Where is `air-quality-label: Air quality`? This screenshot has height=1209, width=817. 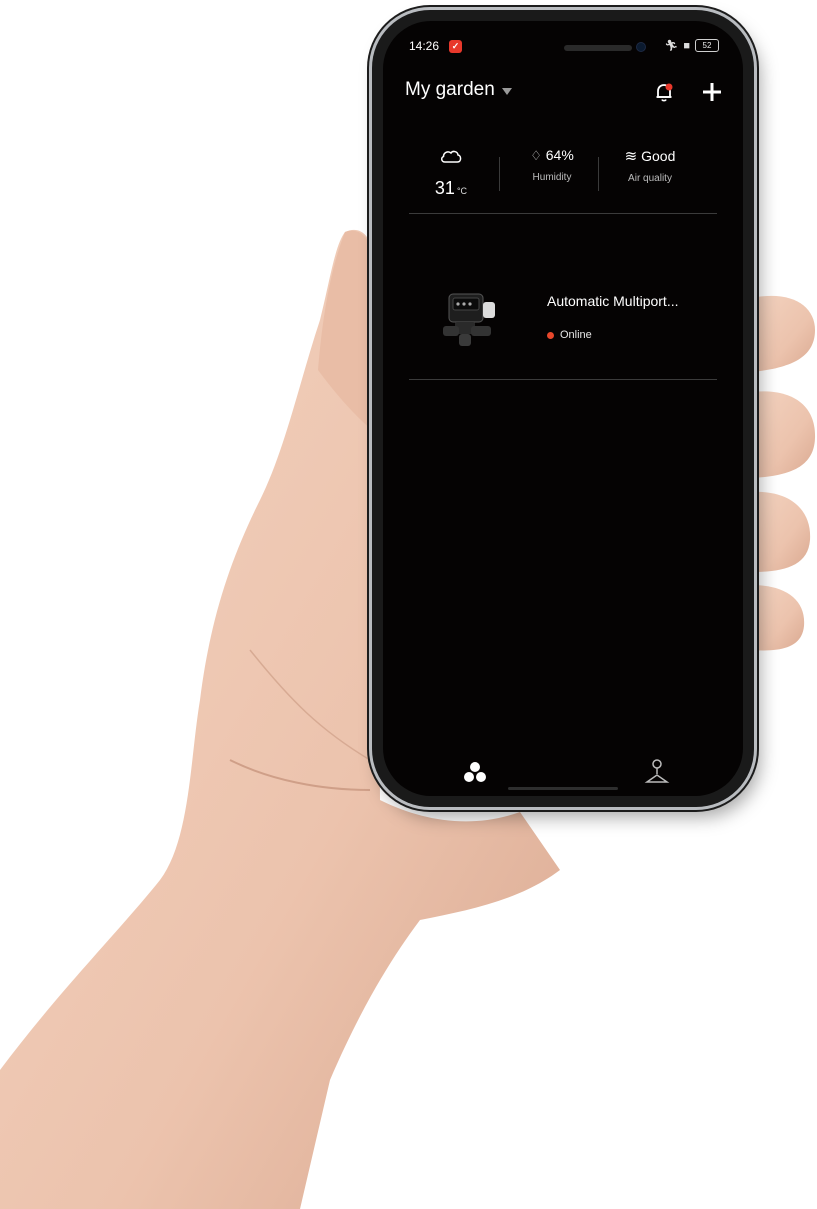
air-quality-label: Air quality is located at coordinates (650, 178).